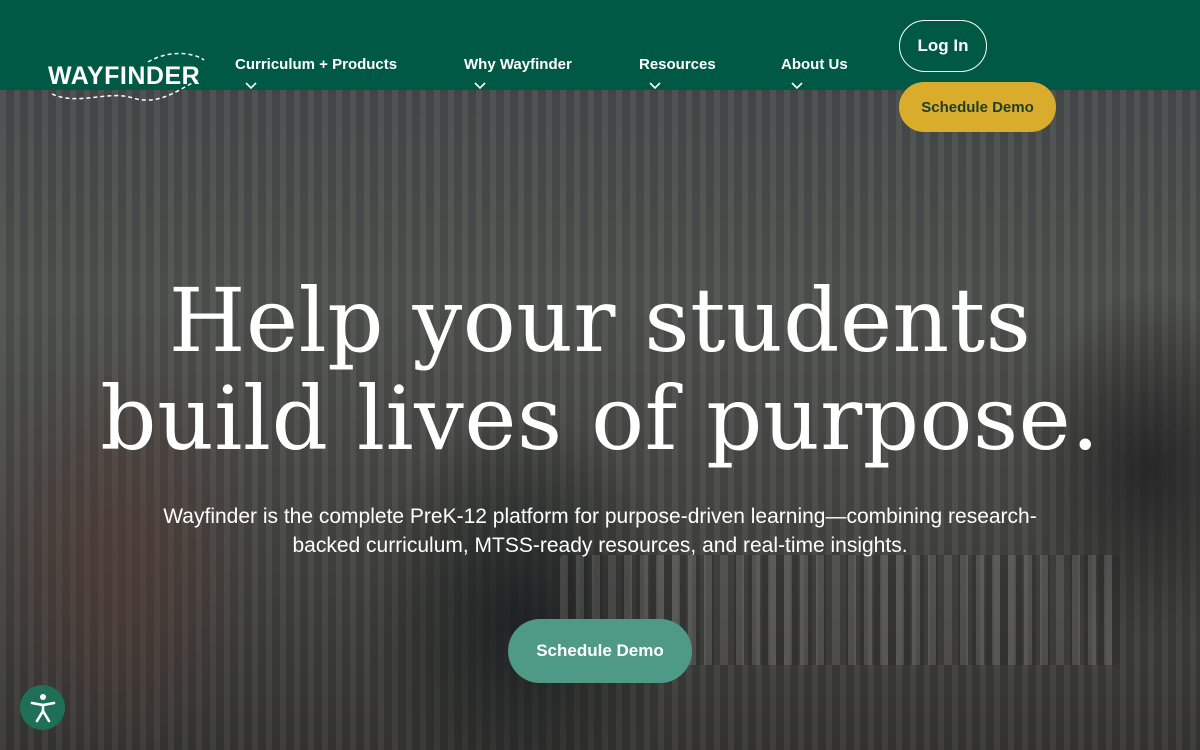 Image resolution: width=1200 pixels, height=750 pixels. I want to click on hero-title-line-1: Help your students, so click(600, 320).